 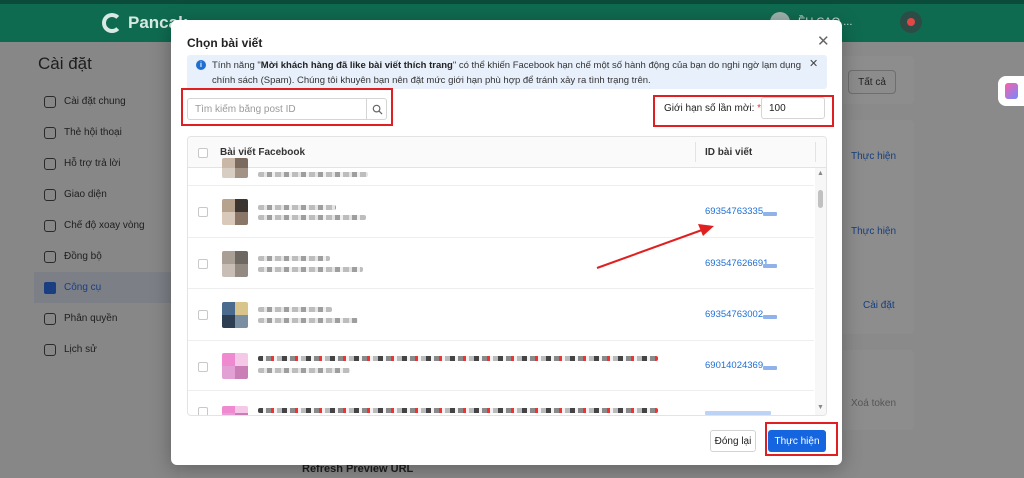 I want to click on scroll-up-icon: ▲, so click(x=820, y=173).